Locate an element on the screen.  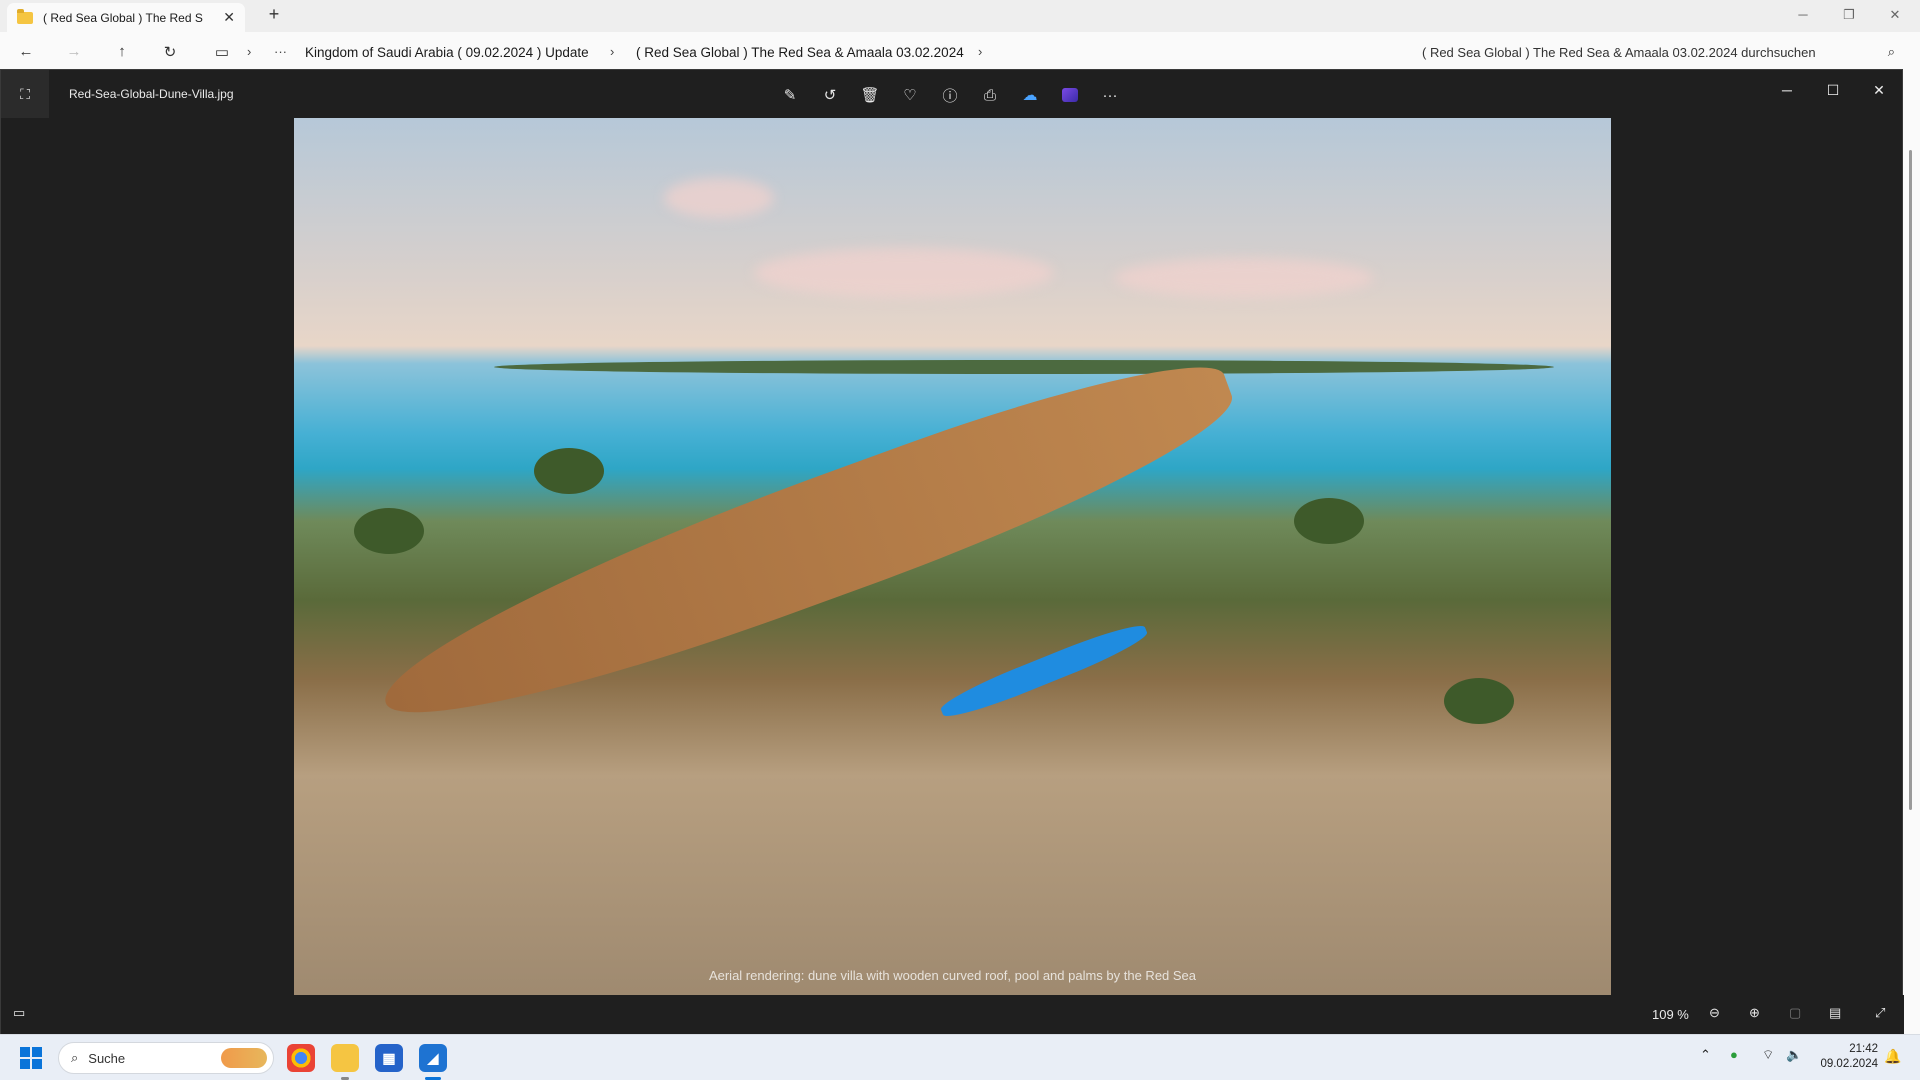
info-icon: ⓘ is located at coordinates (950, 95).